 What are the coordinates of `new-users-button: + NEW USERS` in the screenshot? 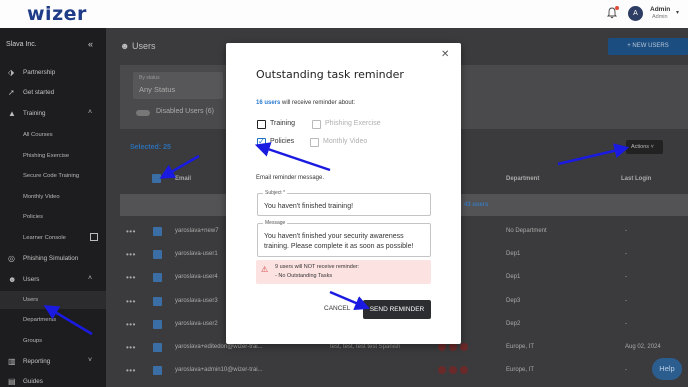 It's located at (648, 46).